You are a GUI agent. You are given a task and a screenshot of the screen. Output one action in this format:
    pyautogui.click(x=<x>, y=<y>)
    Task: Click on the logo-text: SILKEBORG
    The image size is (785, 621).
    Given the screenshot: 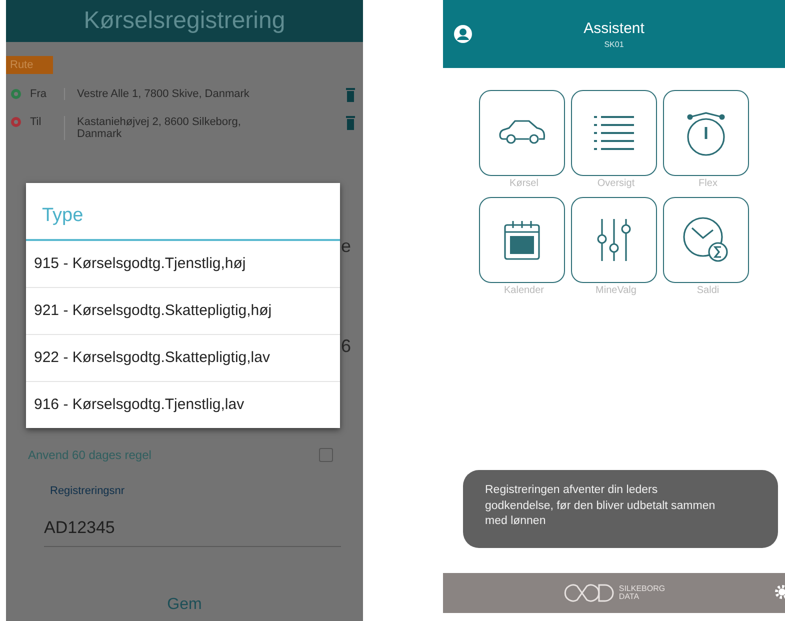 What is the action you would take?
    pyautogui.click(x=642, y=589)
    